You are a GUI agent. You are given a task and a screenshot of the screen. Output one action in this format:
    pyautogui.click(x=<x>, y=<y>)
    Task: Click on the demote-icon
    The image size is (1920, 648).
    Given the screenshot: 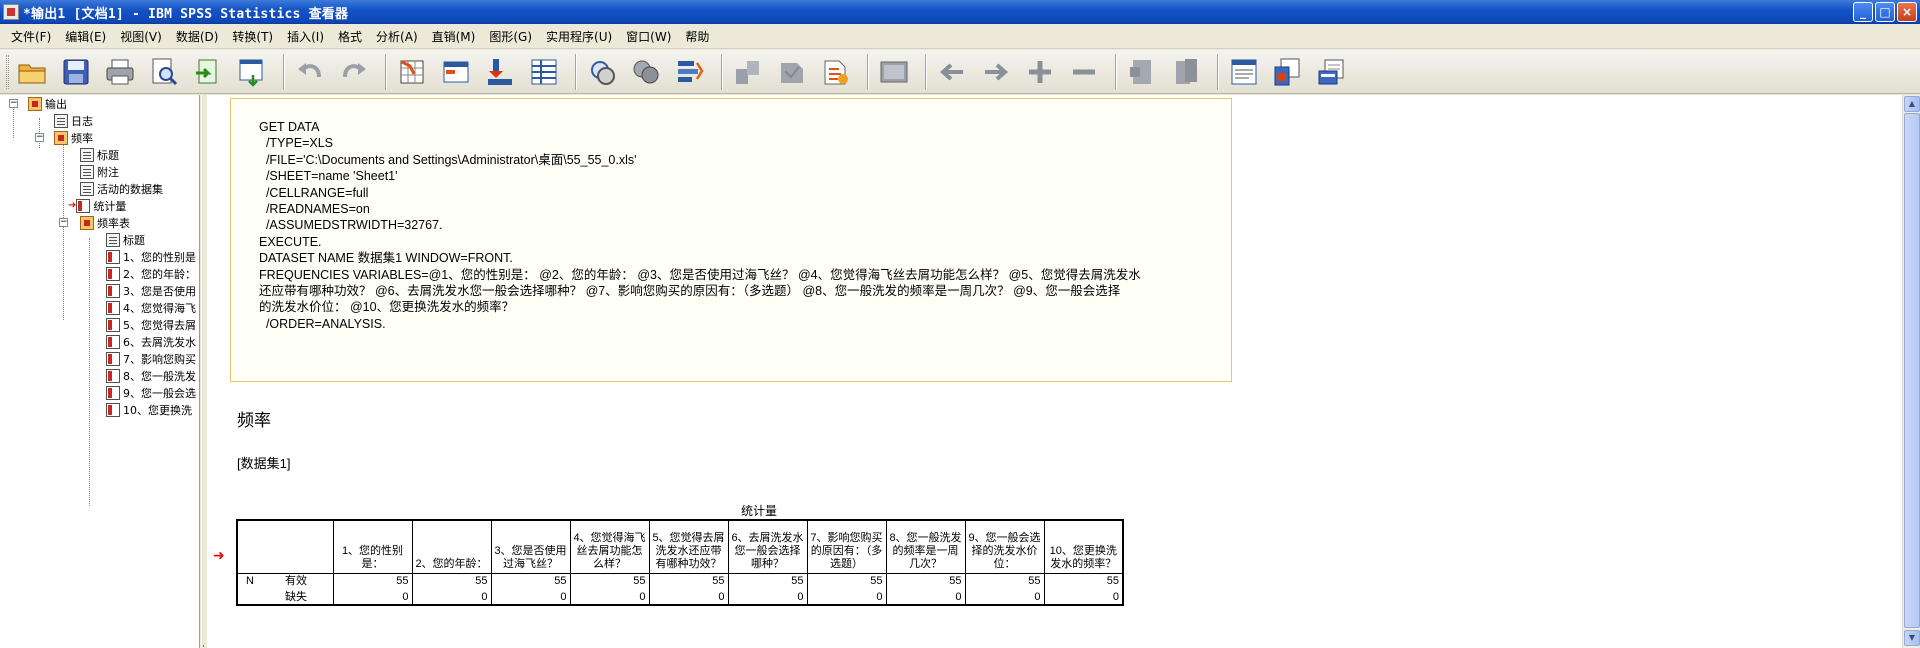 What is the action you would take?
    pyautogui.click(x=792, y=72)
    